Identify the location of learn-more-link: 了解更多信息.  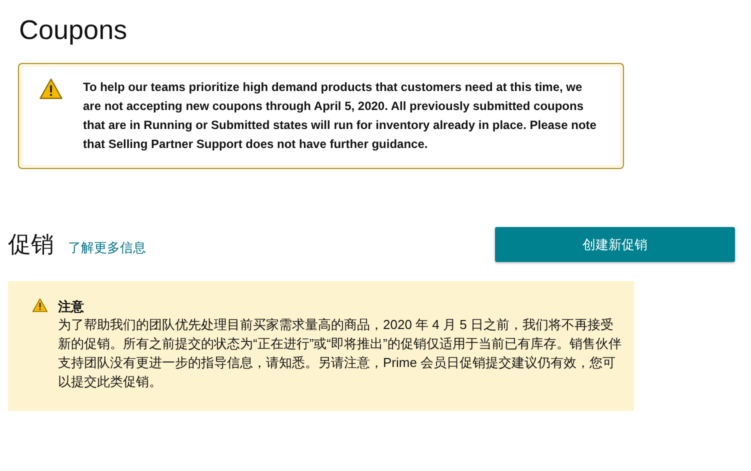
(107, 247).